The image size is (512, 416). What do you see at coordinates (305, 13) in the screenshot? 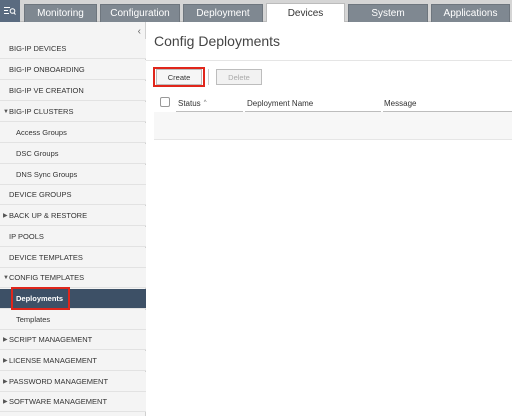
I see `tab-devices: Devices` at bounding box center [305, 13].